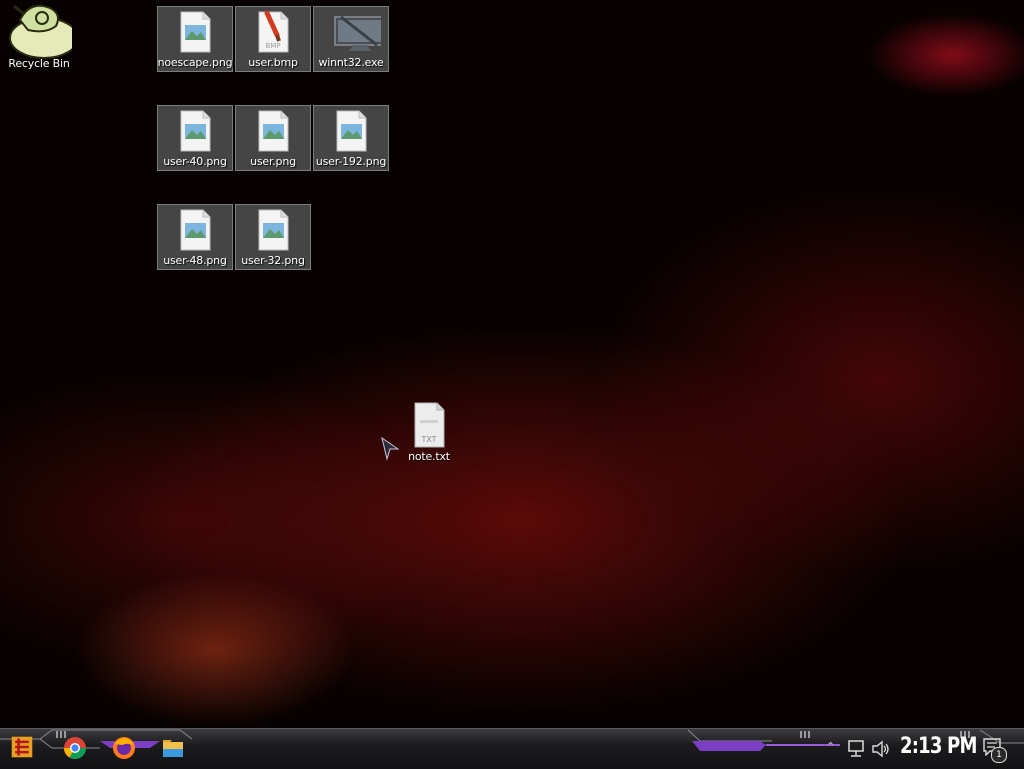 This screenshot has width=1024, height=769. I want to click on file-label: note.txt, so click(429, 456).